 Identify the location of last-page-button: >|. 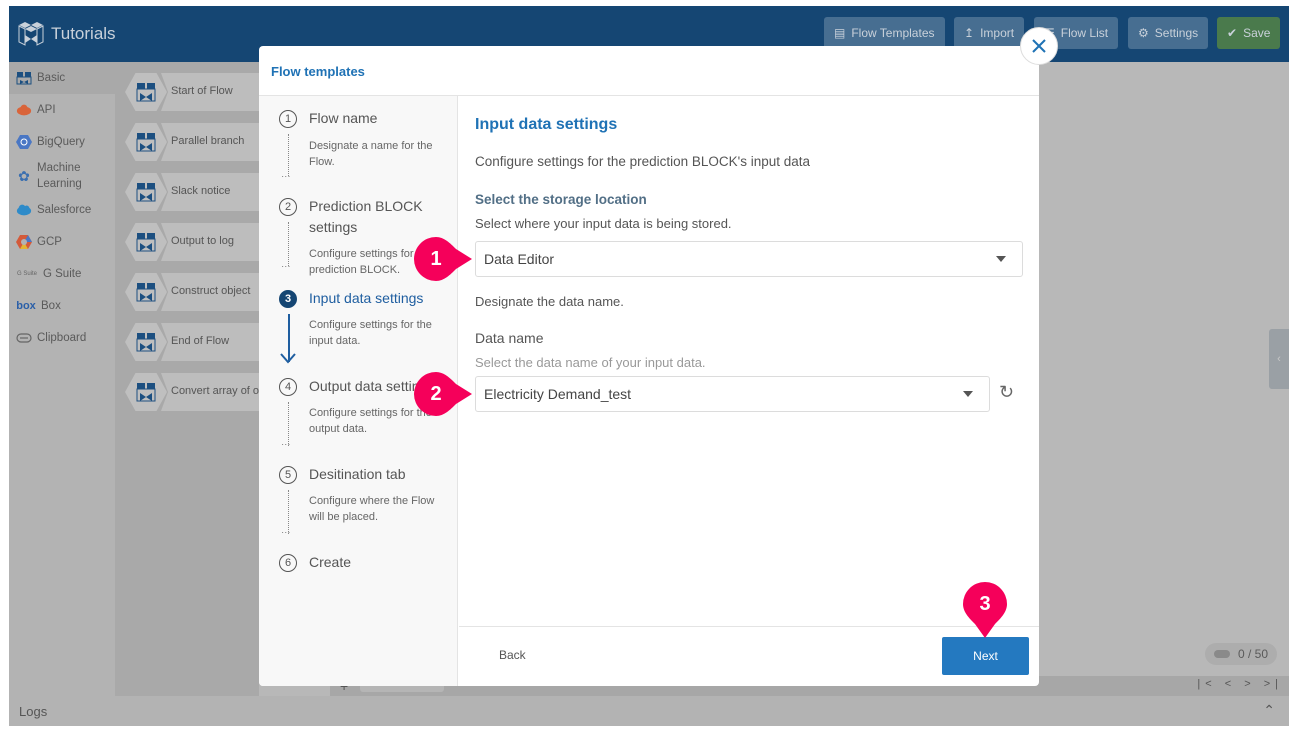
(1273, 684).